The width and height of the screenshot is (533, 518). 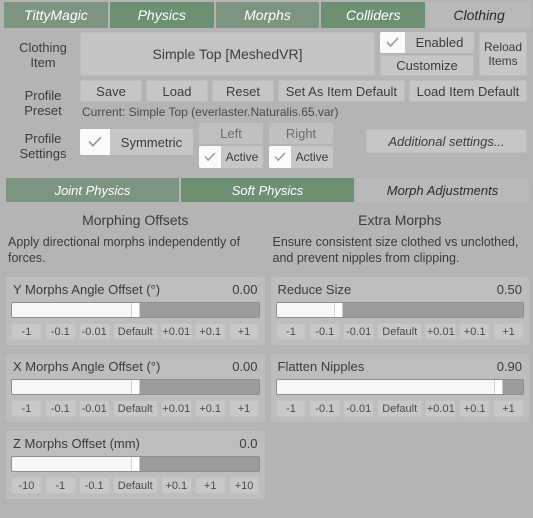 I want to click on tab-clothing: Clothing, so click(x=479, y=15).